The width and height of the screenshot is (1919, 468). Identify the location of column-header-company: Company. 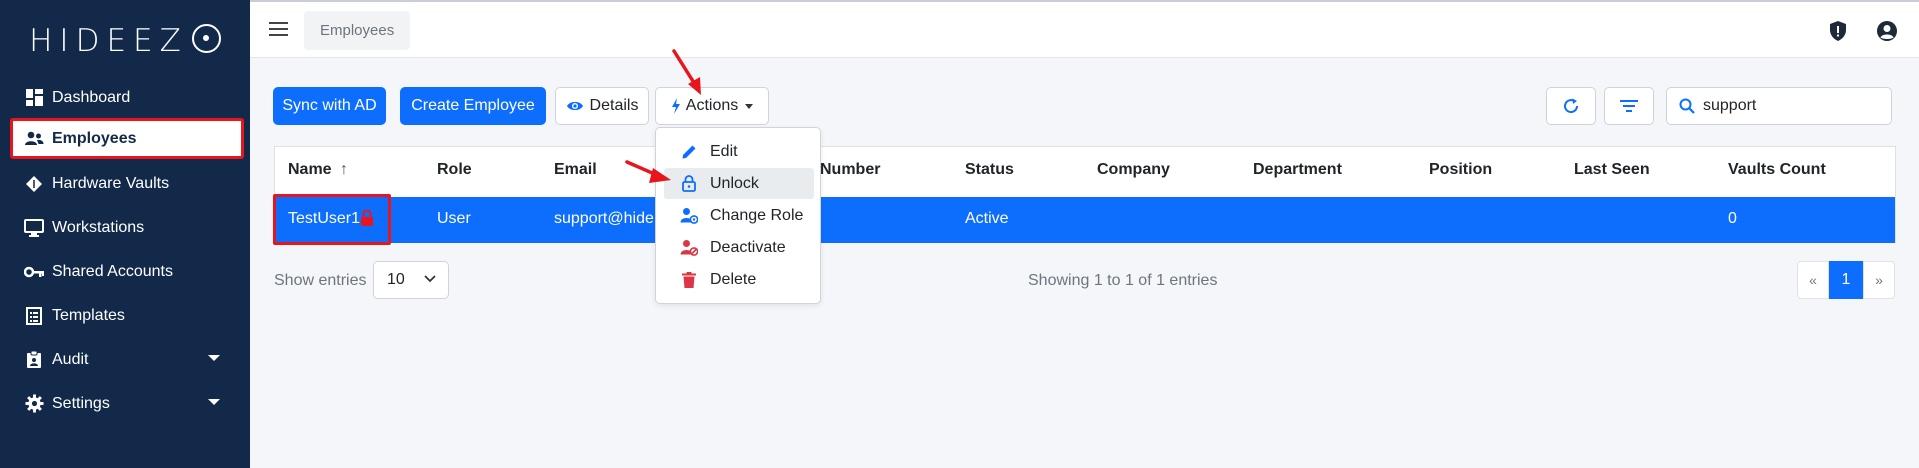
(1133, 170).